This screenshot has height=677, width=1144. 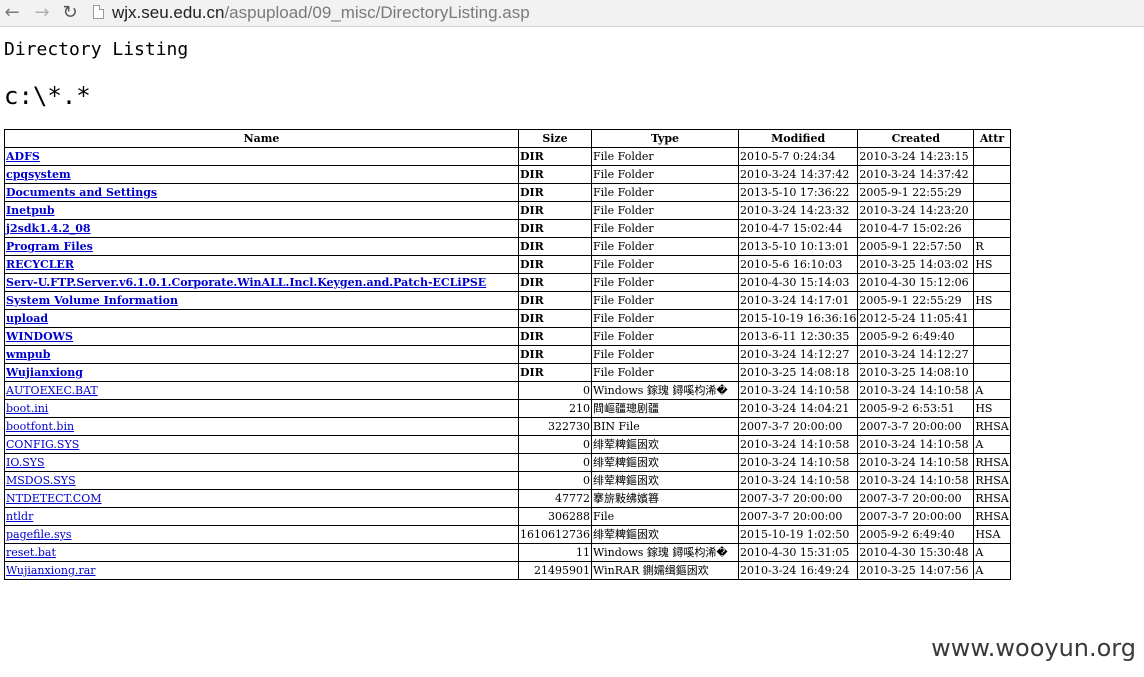 I want to click on file-link: pagefile.sys, so click(x=39, y=534).